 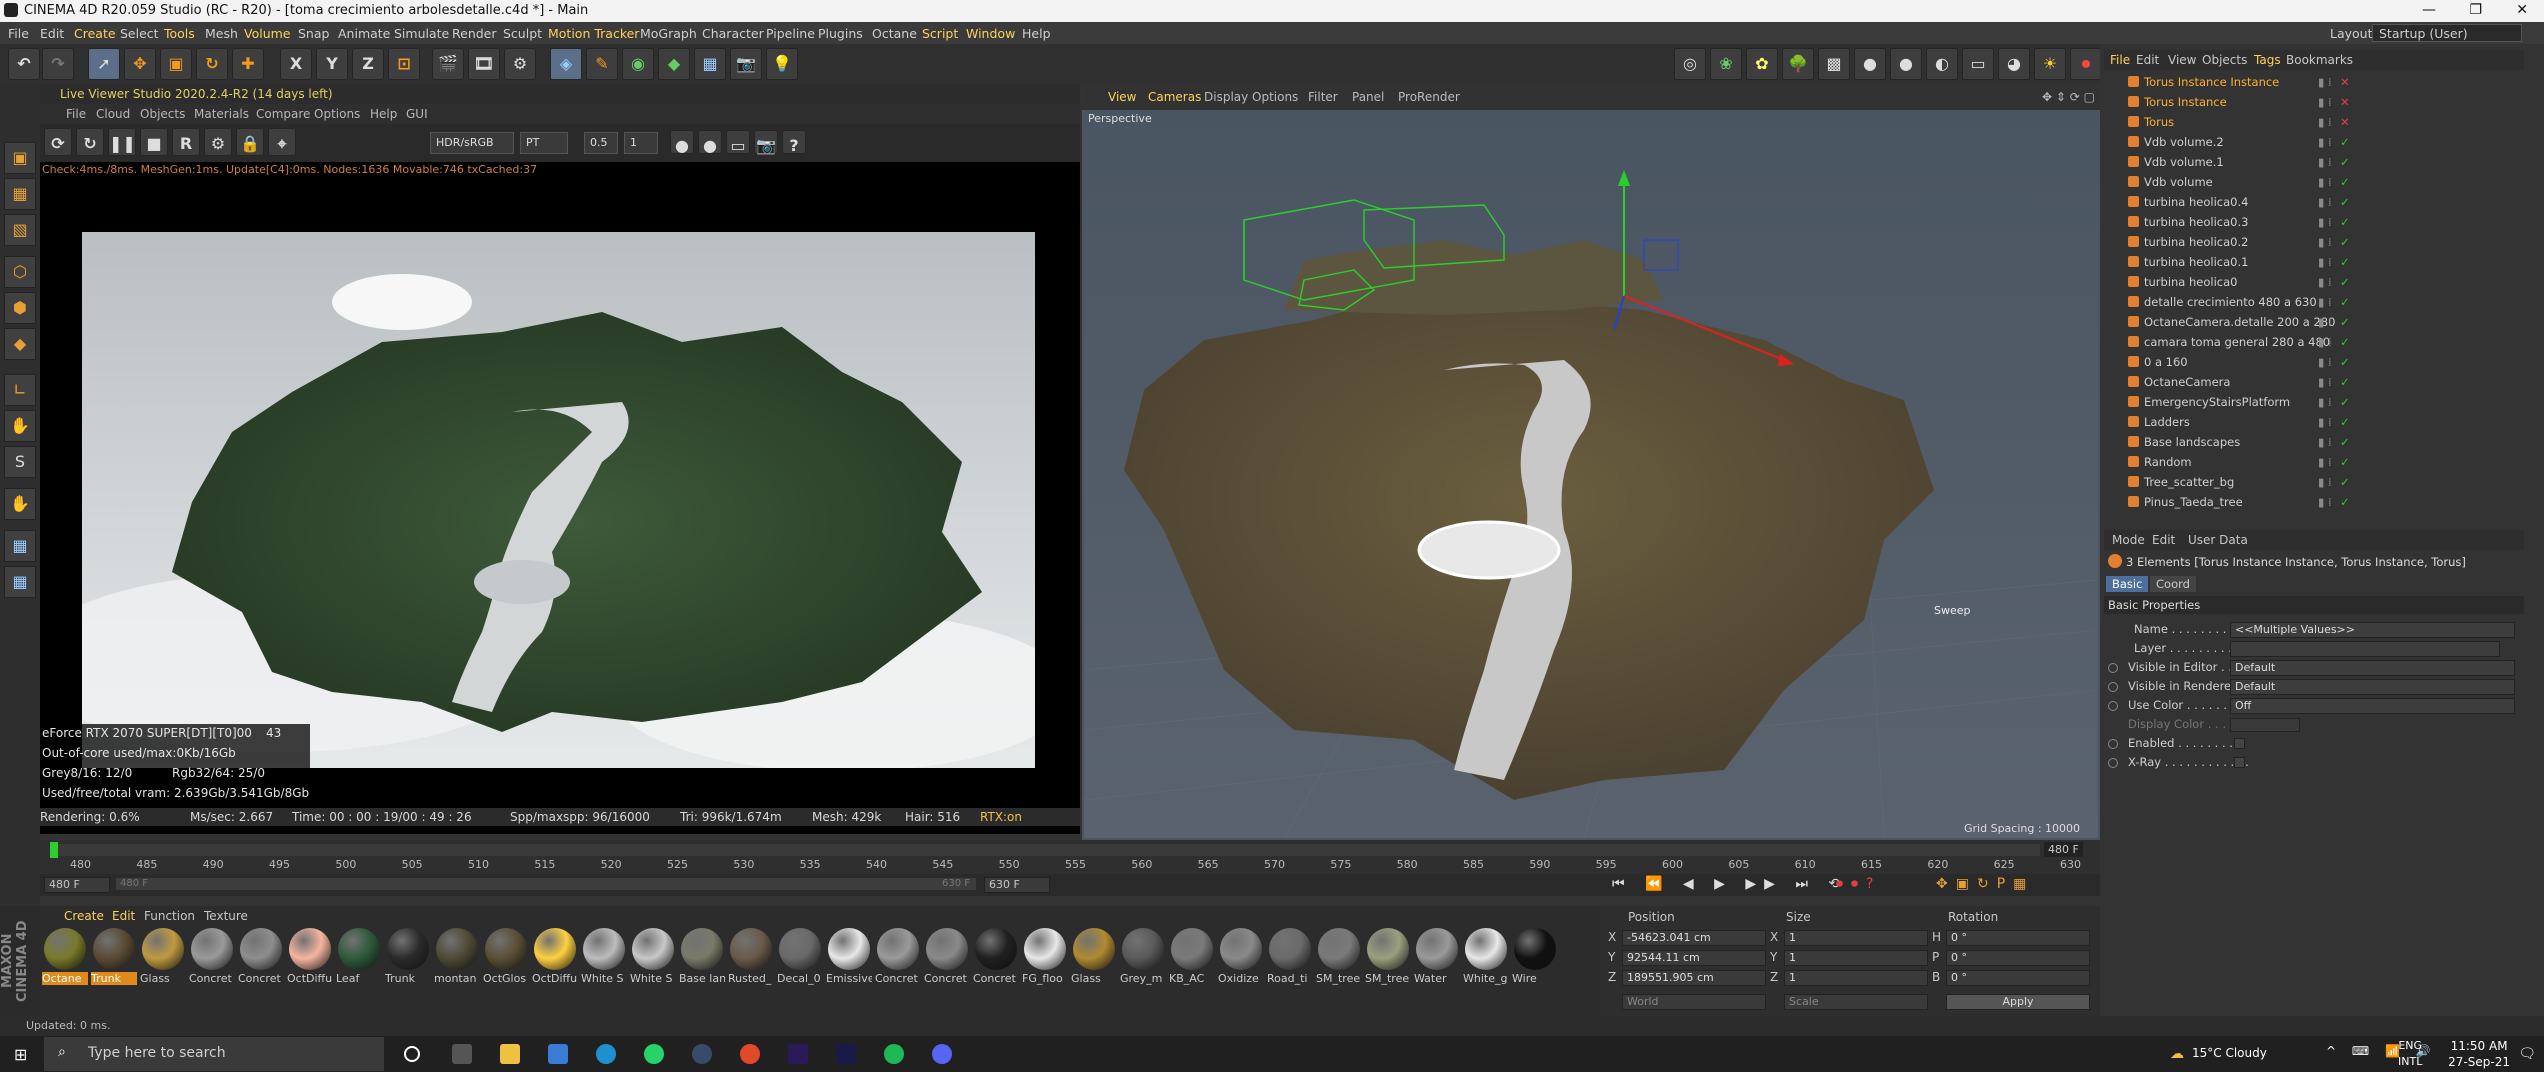 What do you see at coordinates (2018, 938) in the screenshot?
I see `rot-h-field: 0 °` at bounding box center [2018, 938].